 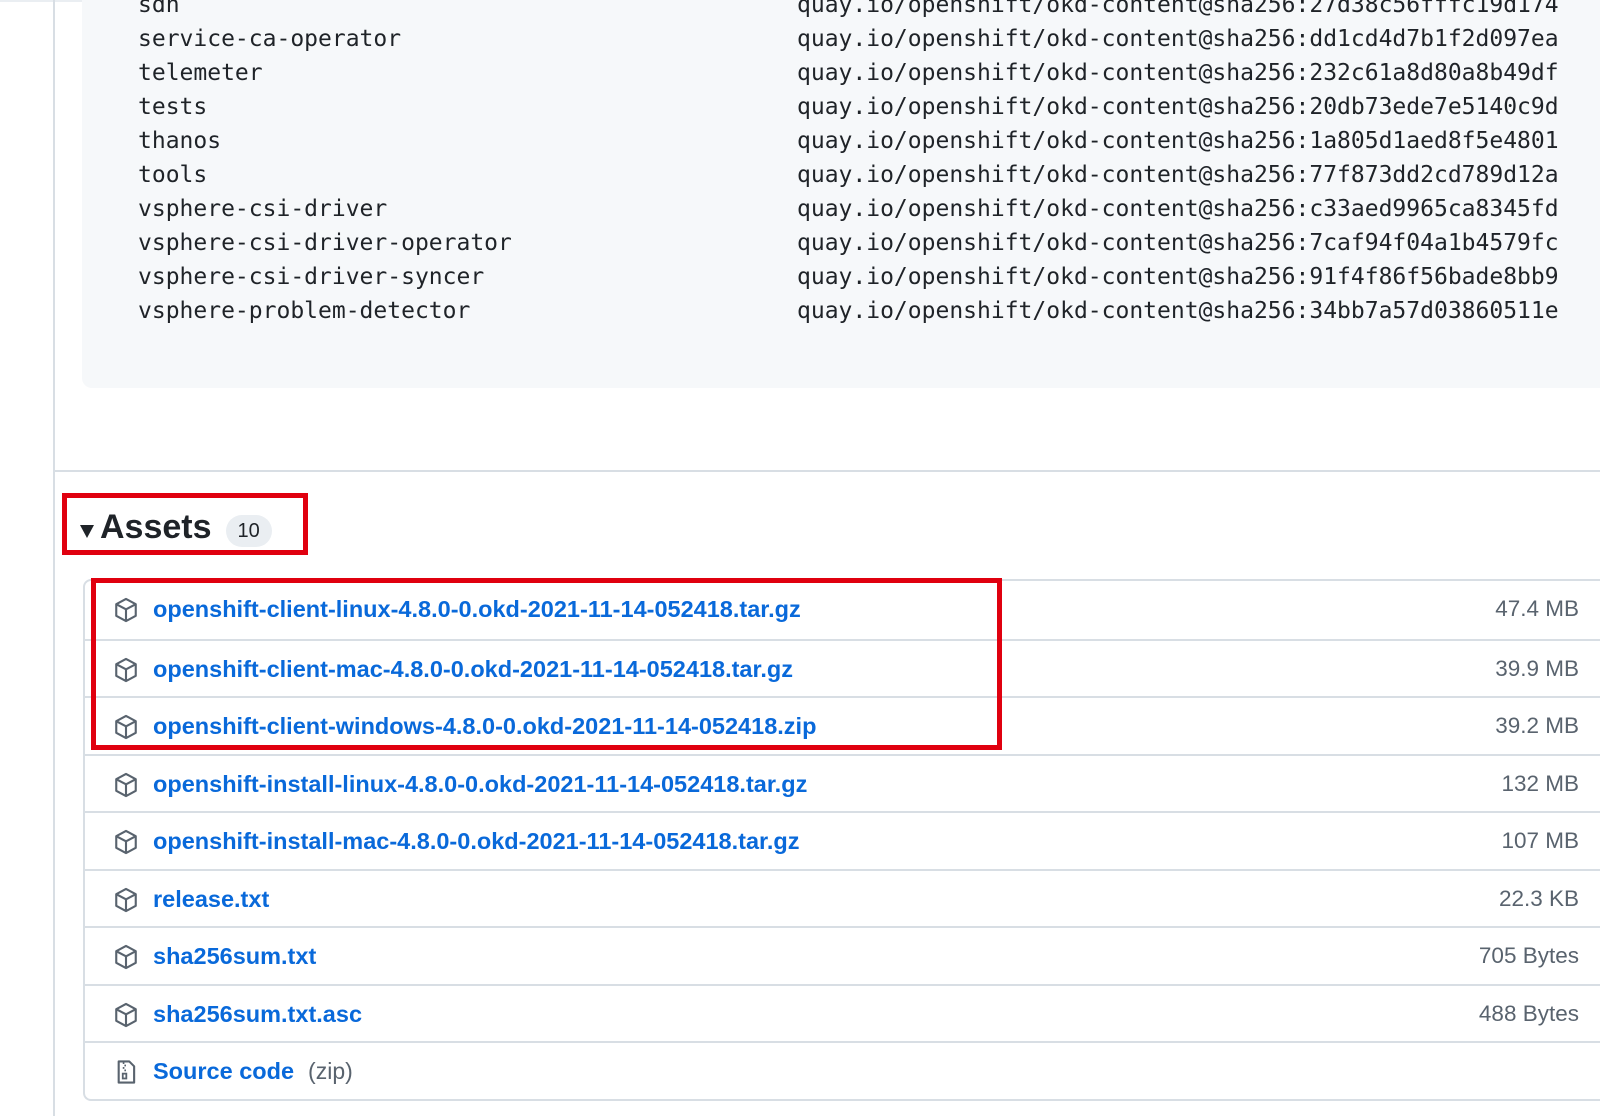 I want to click on source-code-format: (zip), so click(x=330, y=1071).